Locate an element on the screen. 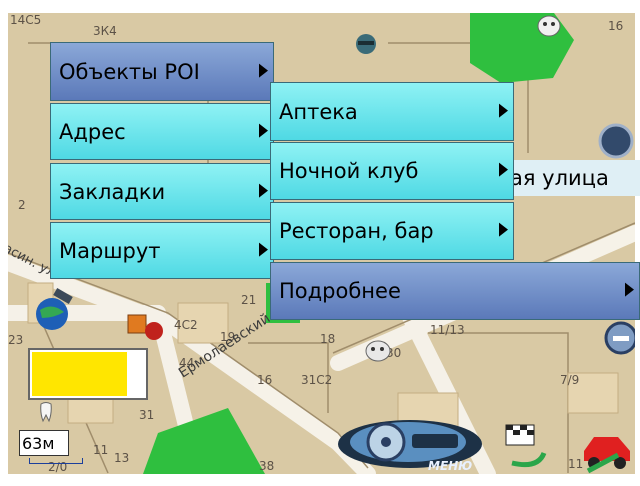 This screenshot has width=640, height=486. building-number: 11/13 is located at coordinates (447, 330).